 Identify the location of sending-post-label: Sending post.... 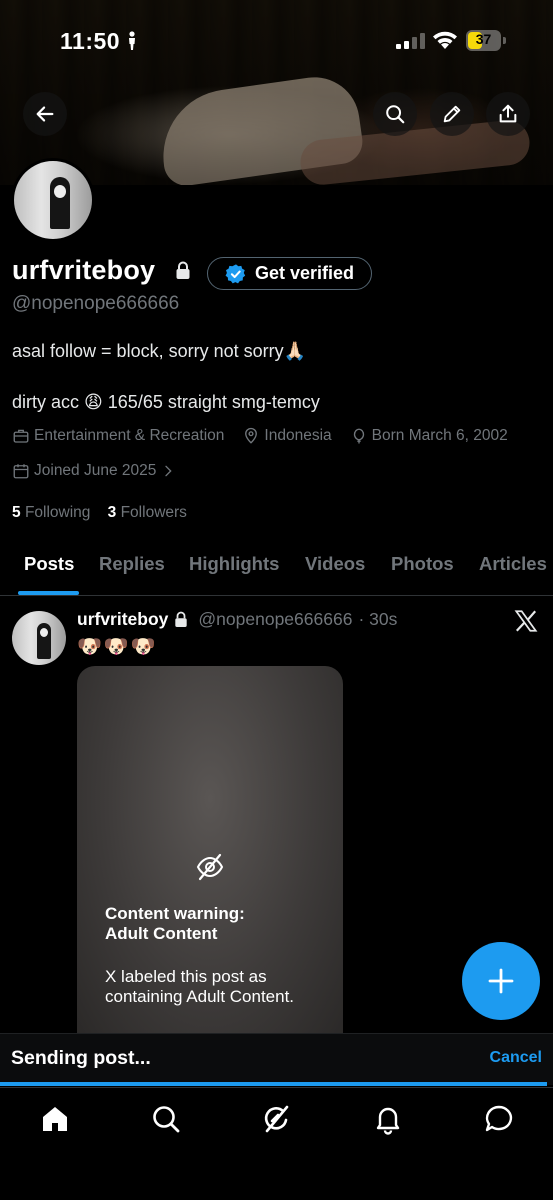
(81, 1058).